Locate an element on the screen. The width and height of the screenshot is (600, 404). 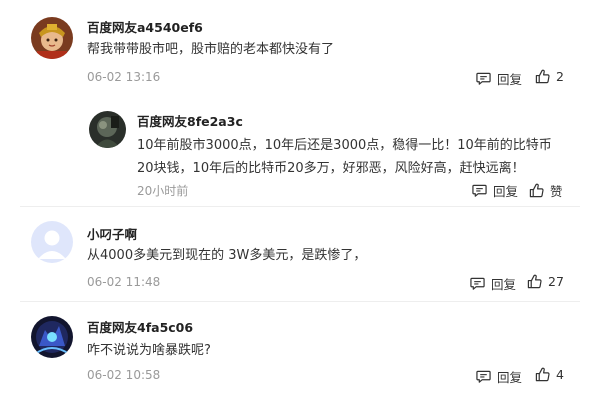
username: 百度网友4fa5c06 is located at coordinates (140, 326).